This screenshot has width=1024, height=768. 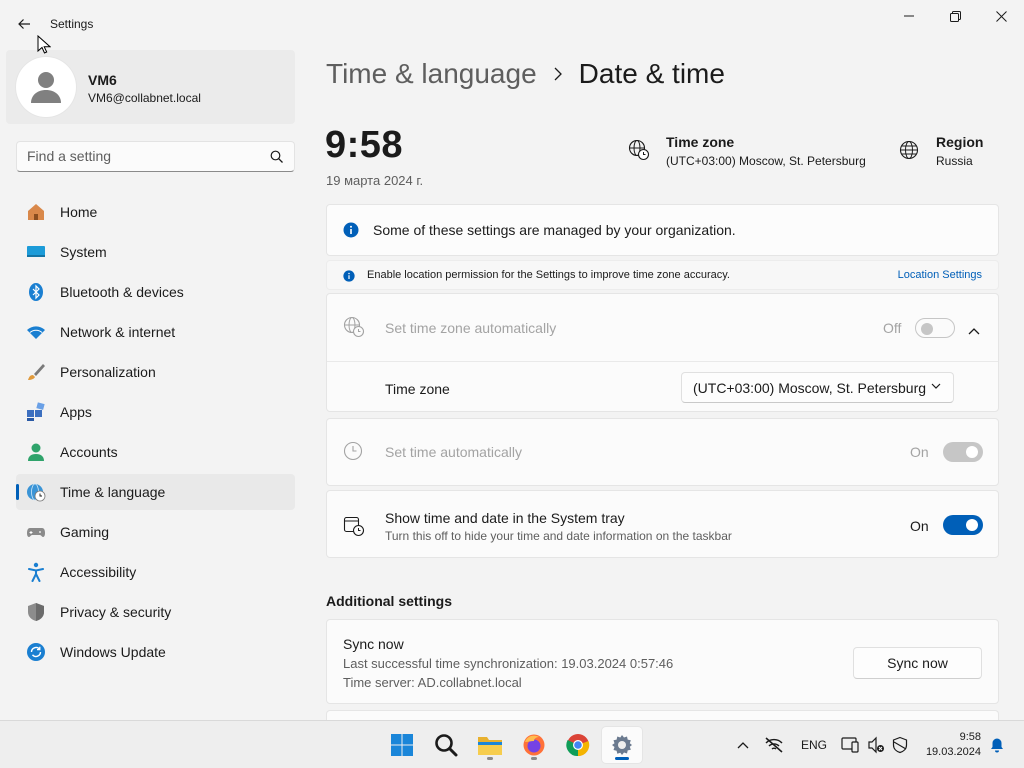 What do you see at coordinates (909, 150) in the screenshot?
I see `globe-icon` at bounding box center [909, 150].